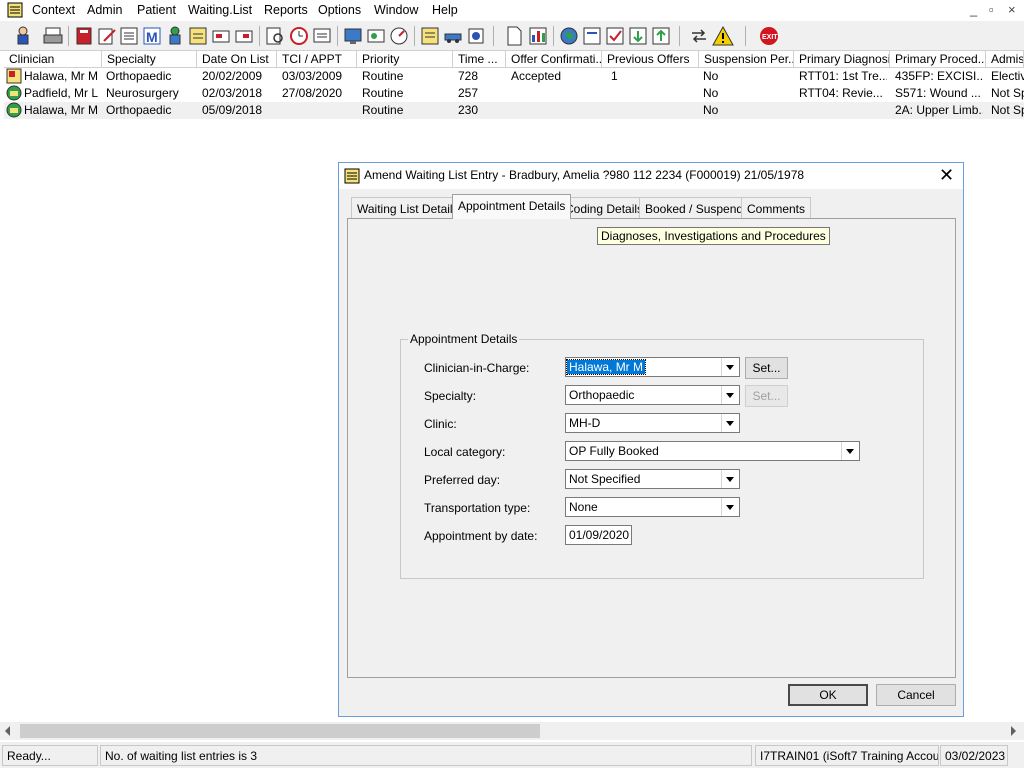 Image resolution: width=1024 pixels, height=768 pixels. I want to click on tab-comments: Comments, so click(776, 207).